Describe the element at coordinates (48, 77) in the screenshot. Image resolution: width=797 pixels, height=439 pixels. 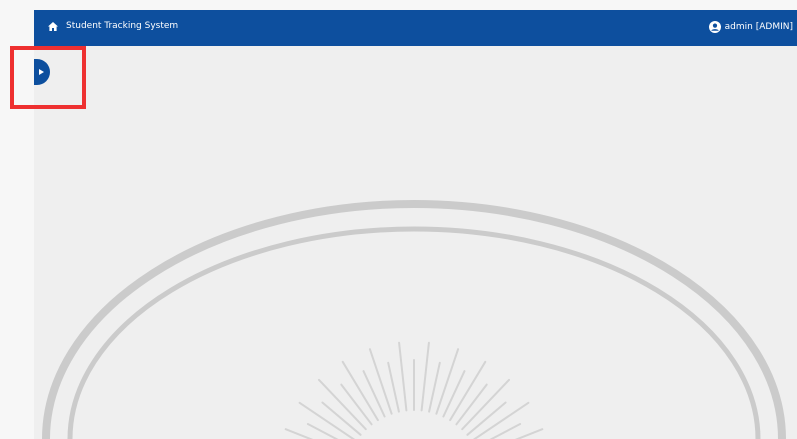
I see `highlight-annotation-box` at that location.